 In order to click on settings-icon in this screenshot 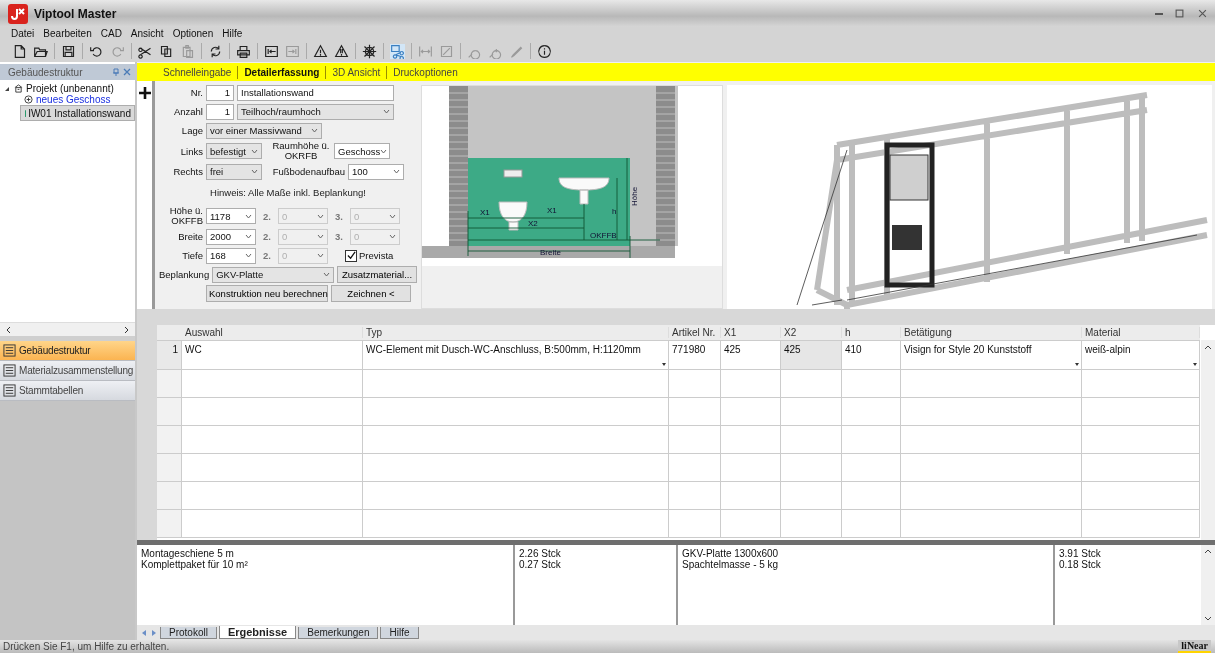, I will do `click(369, 51)`.